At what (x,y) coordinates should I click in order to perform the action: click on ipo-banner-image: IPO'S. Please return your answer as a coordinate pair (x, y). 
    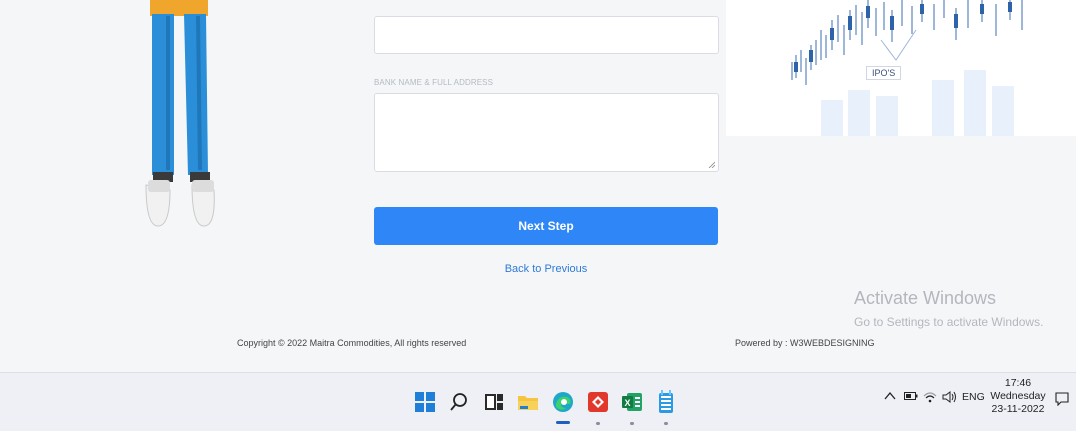
    Looking at the image, I should click on (901, 68).